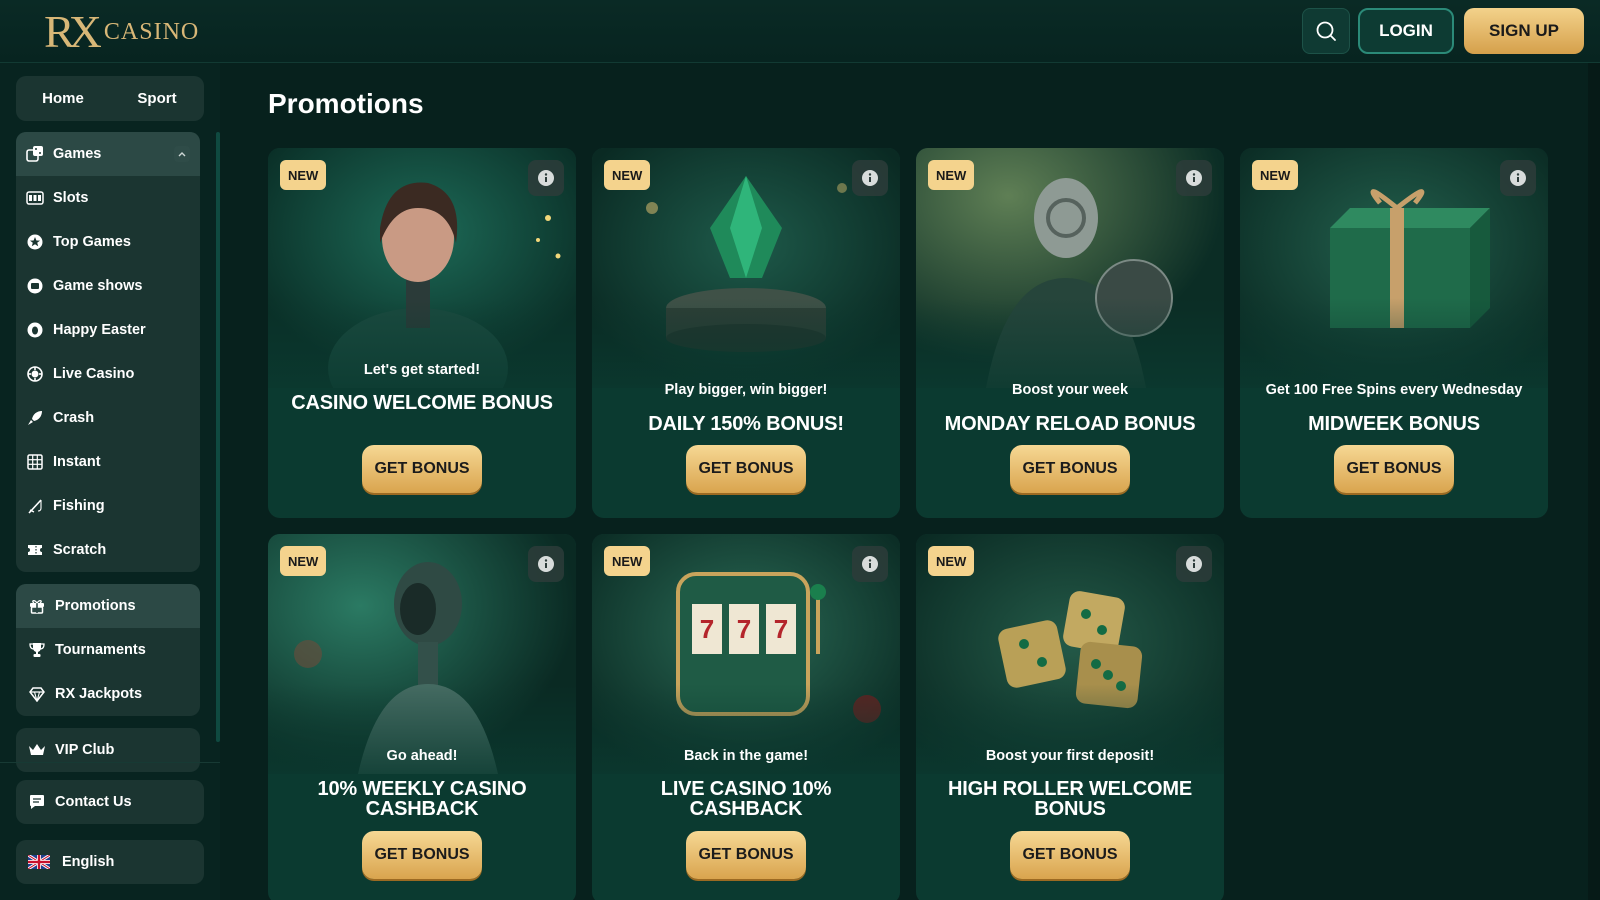 The height and width of the screenshot is (900, 1600). What do you see at coordinates (1394, 424) in the screenshot?
I see `promo-title: MIDWEEK BONUS` at bounding box center [1394, 424].